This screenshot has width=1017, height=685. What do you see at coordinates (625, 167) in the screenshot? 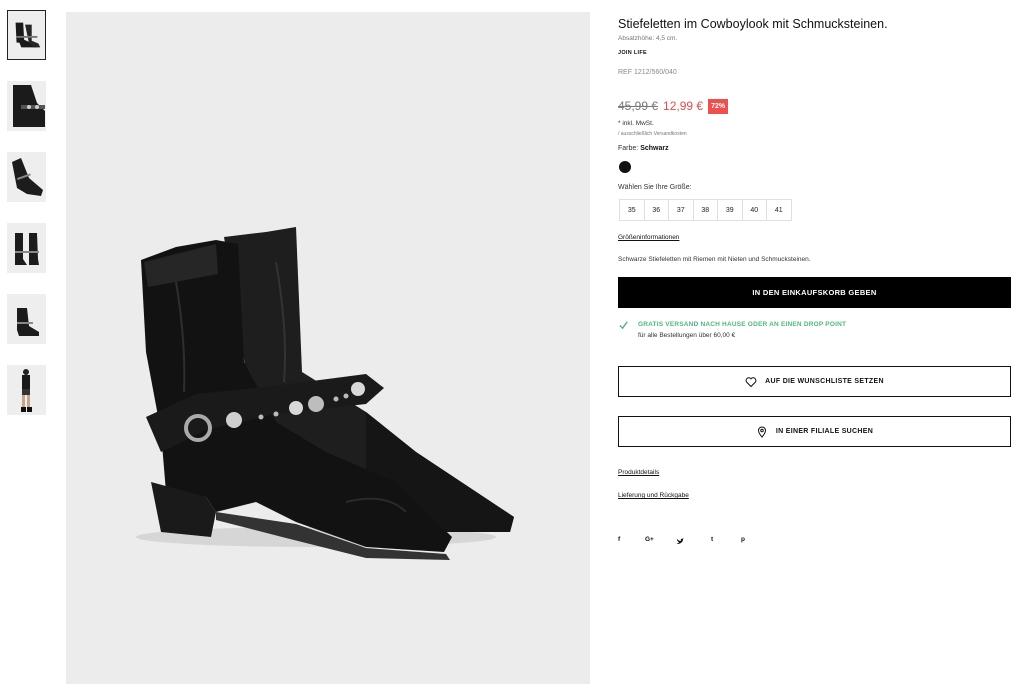
I see `color-swatch-black` at bounding box center [625, 167].